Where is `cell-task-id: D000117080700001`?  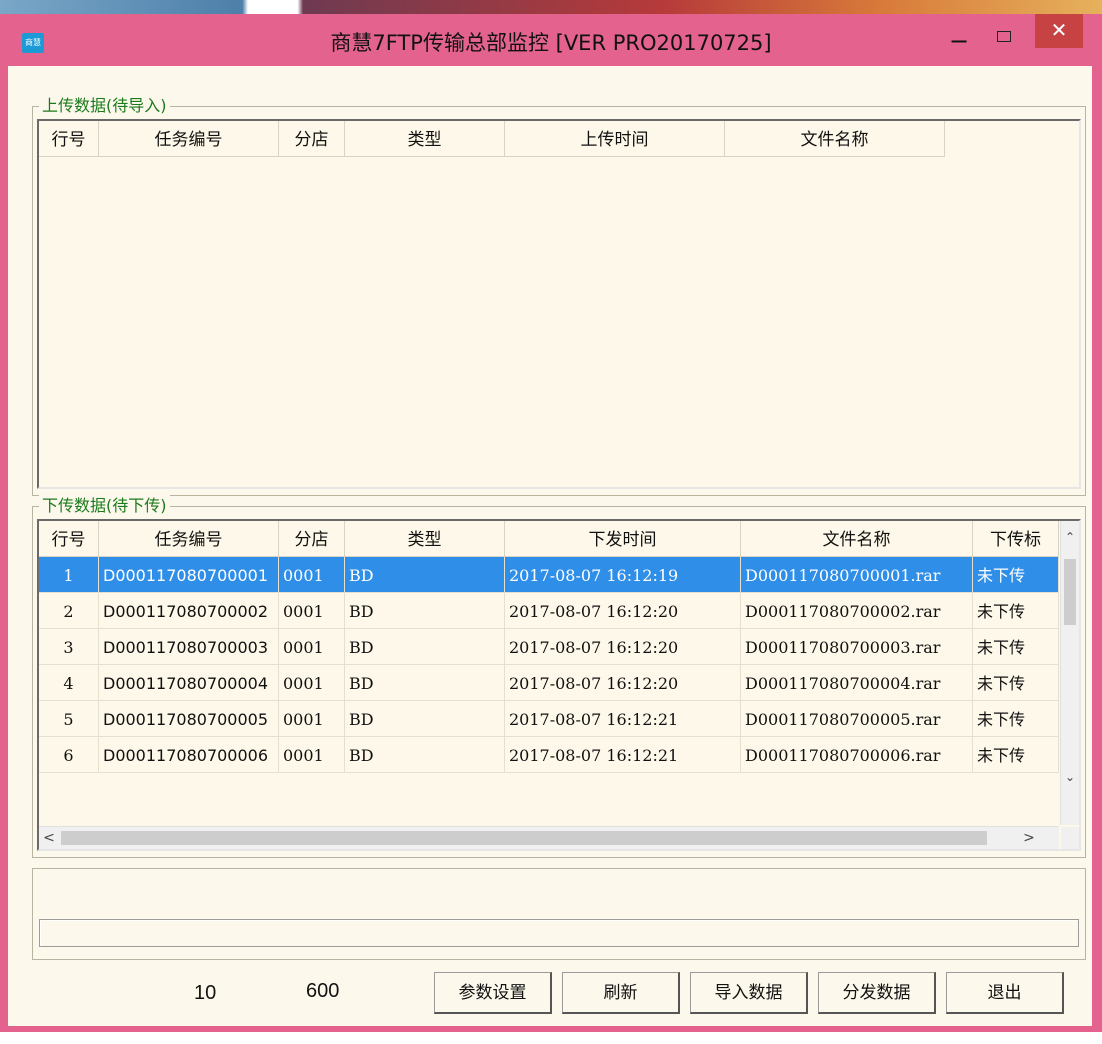
cell-task-id: D000117080700001 is located at coordinates (189, 575).